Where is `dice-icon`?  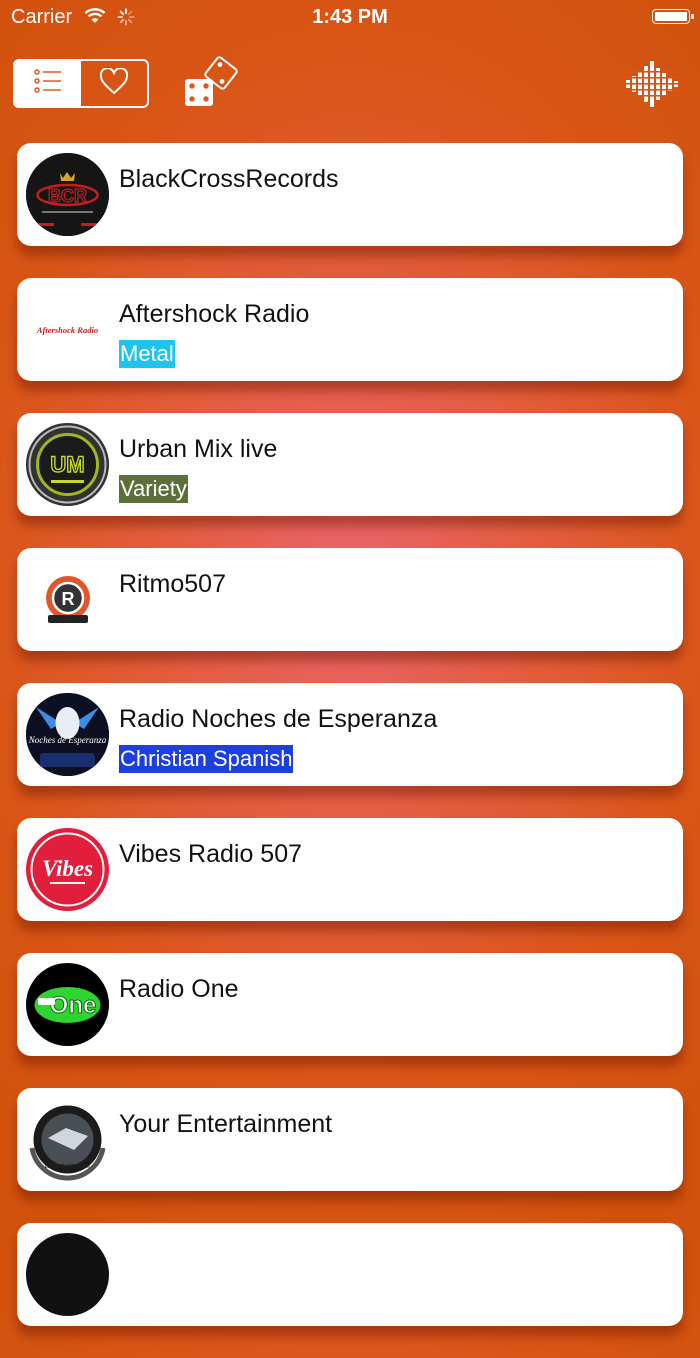 dice-icon is located at coordinates (211, 83).